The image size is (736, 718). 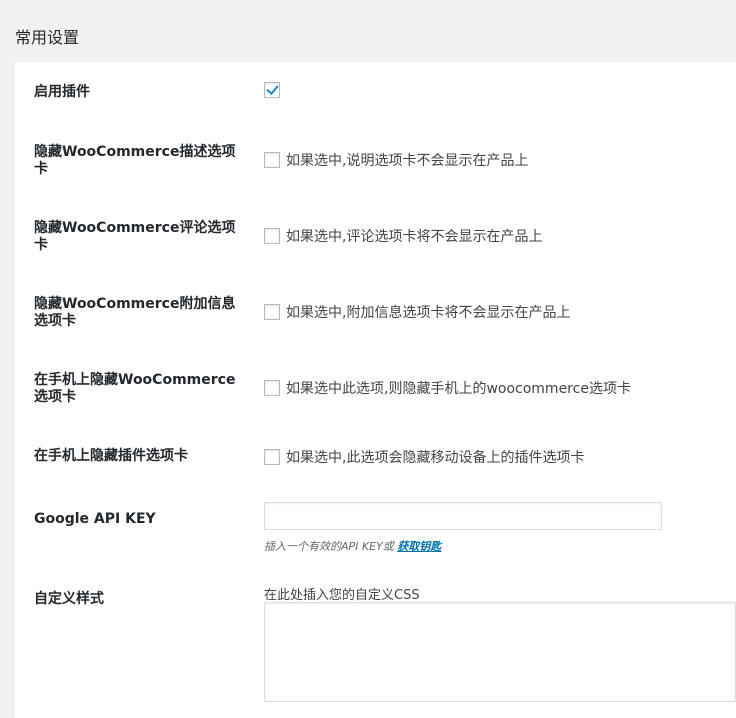 What do you see at coordinates (135, 312) in the screenshot?
I see `hide-additional-info-label: 隐藏WooCommerce附加信息选项卡` at bounding box center [135, 312].